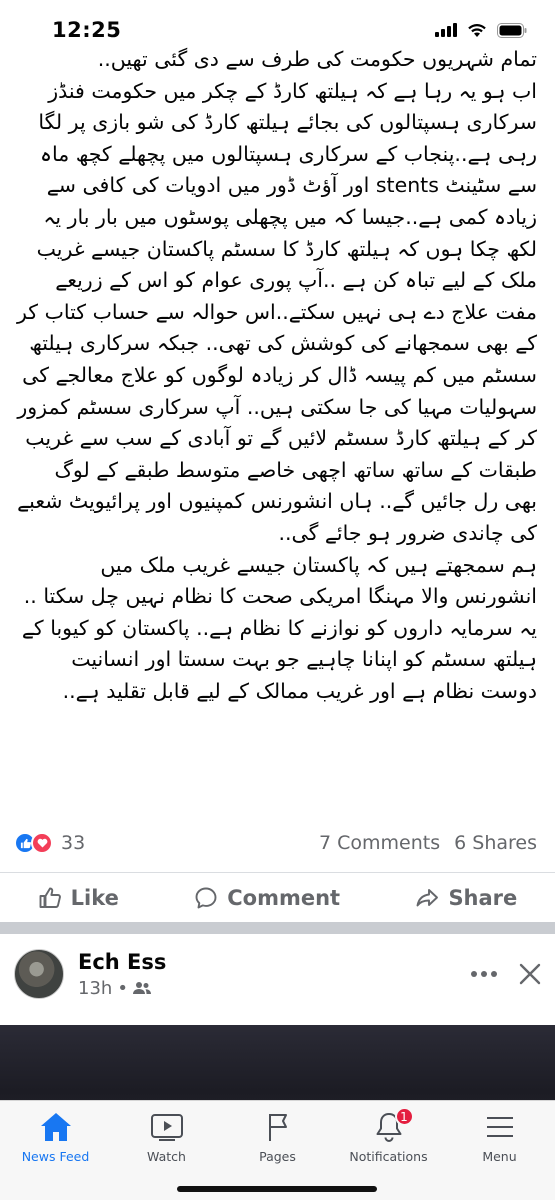  I want to click on comment-label: Comment, so click(284, 897).